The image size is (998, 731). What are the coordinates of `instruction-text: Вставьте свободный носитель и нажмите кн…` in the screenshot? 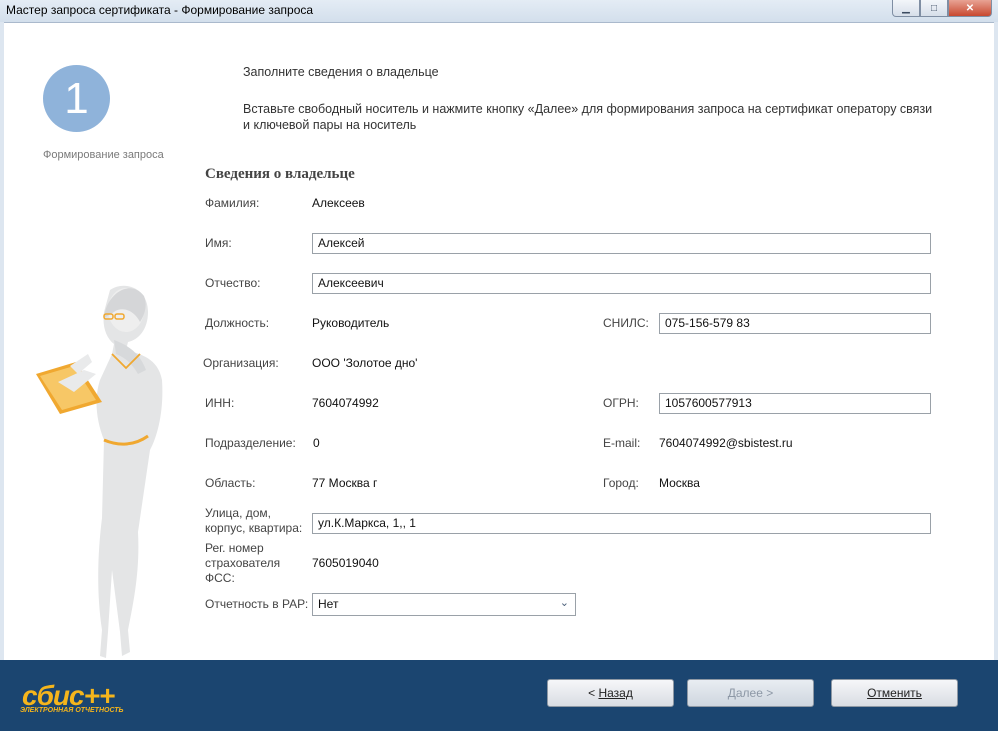 It's located at (588, 117).